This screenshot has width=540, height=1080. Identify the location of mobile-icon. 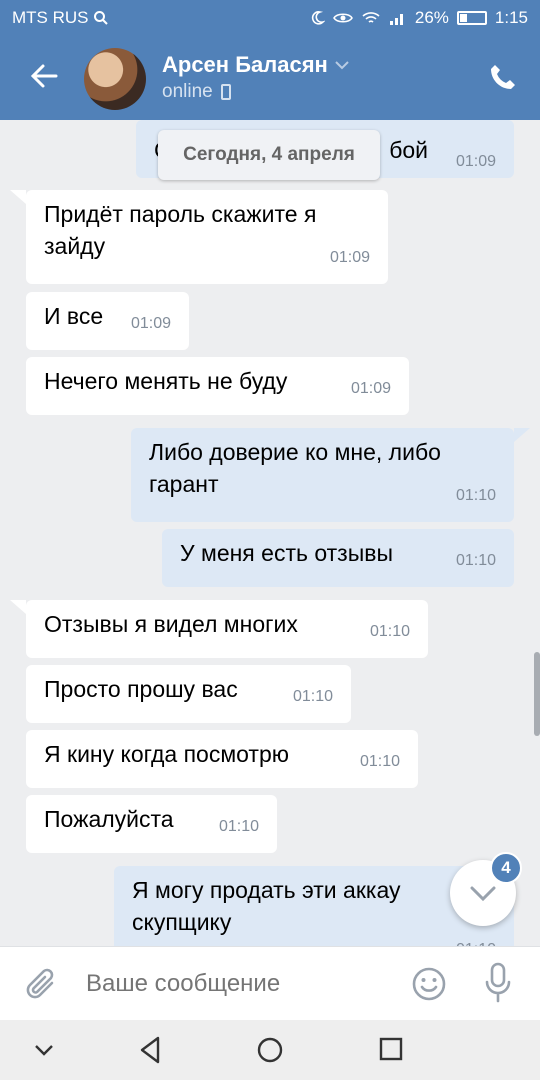
(225, 92).